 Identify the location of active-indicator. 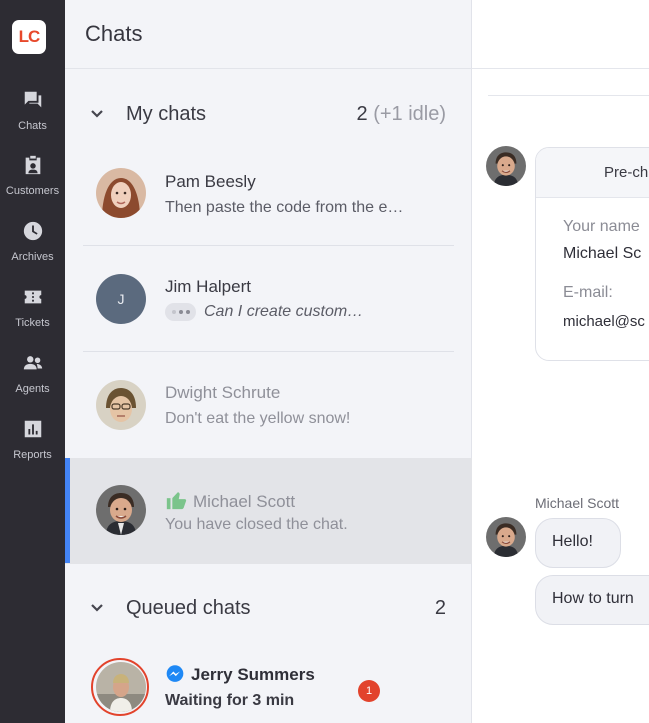
(67, 510).